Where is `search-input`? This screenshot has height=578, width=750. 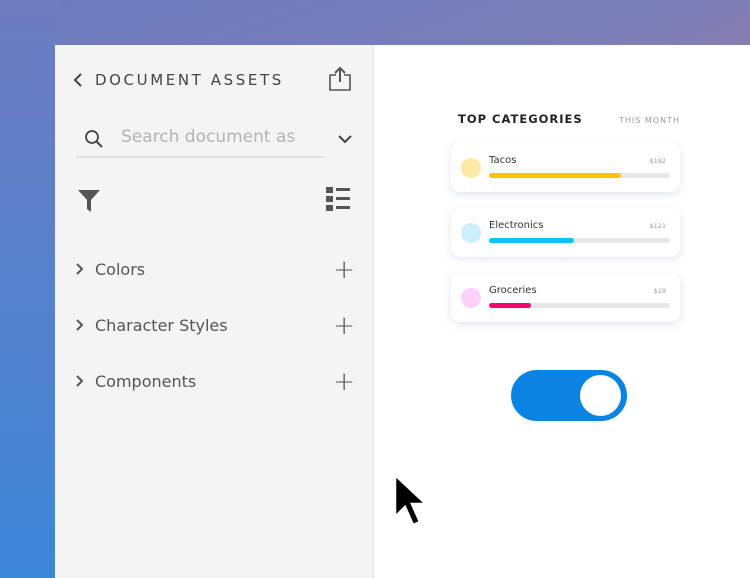 search-input is located at coordinates (208, 137).